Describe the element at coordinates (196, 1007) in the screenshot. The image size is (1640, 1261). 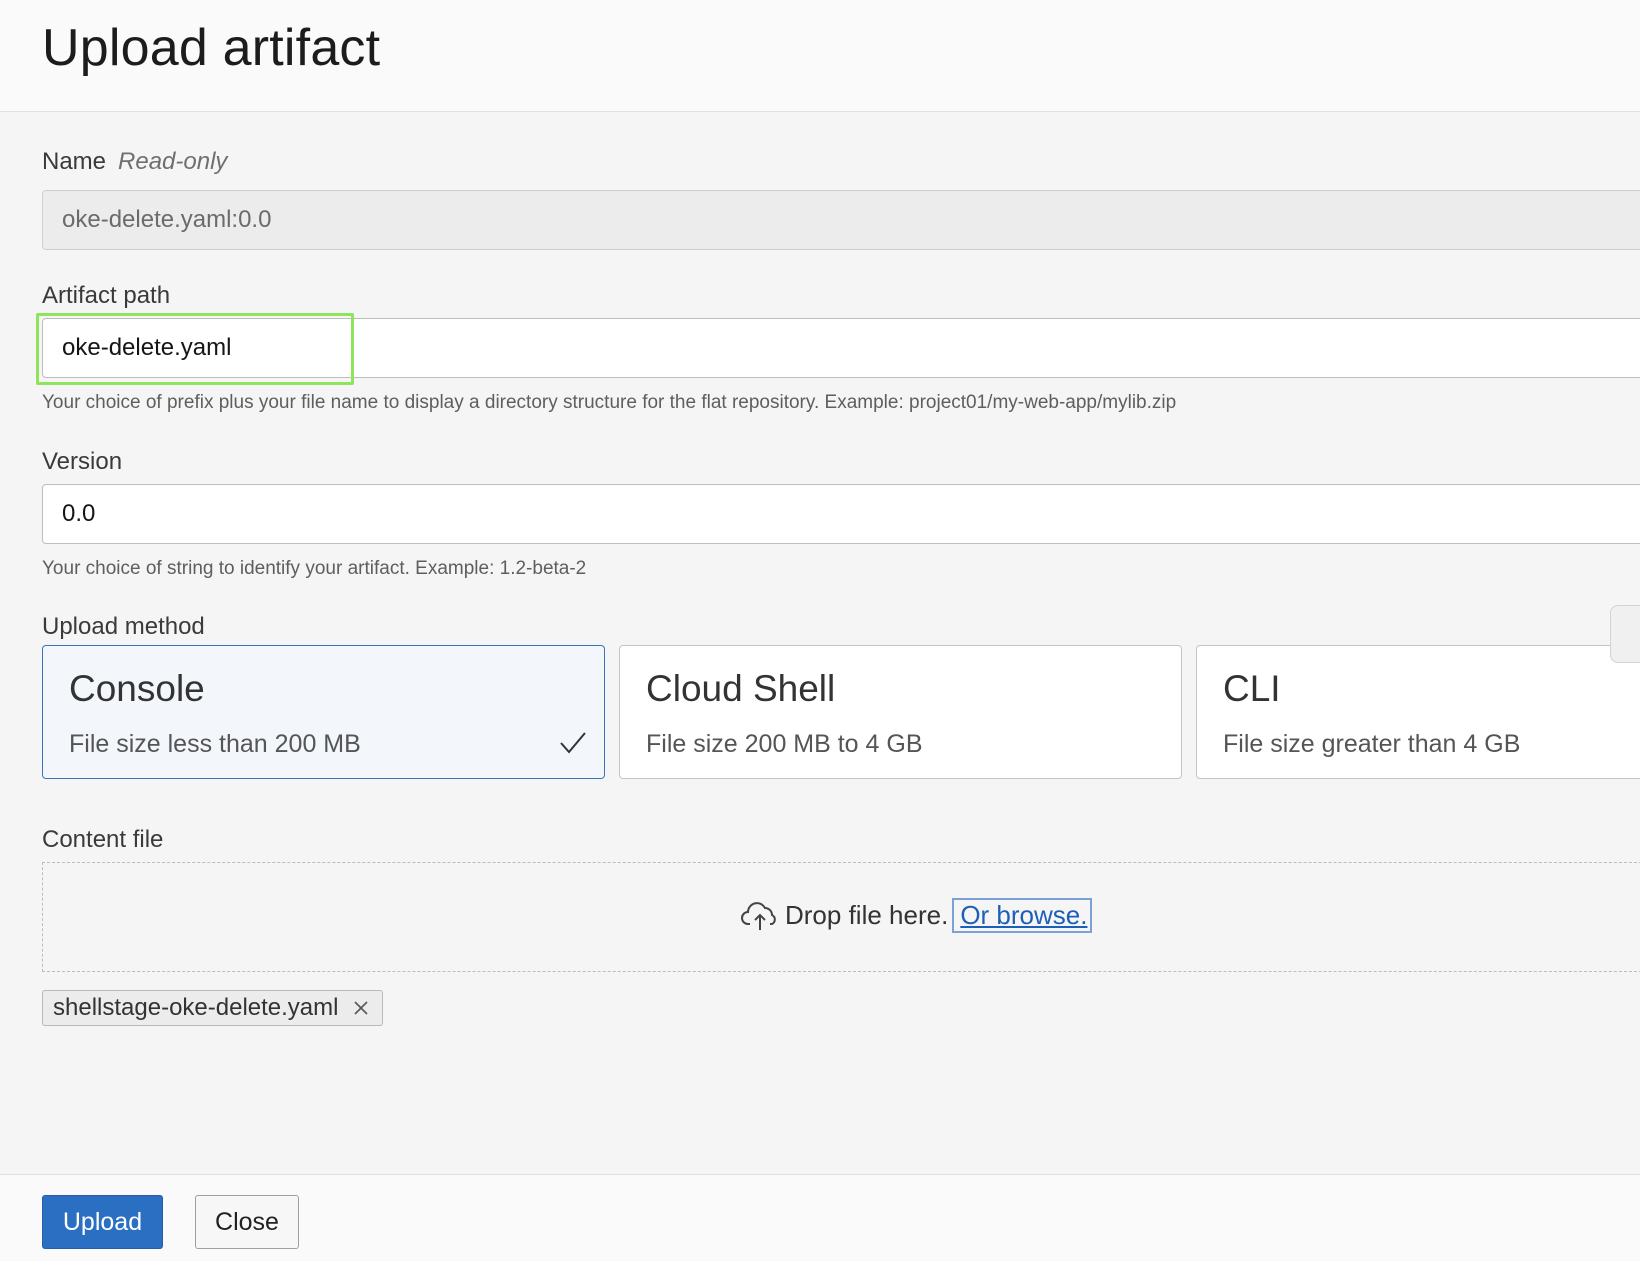
I see `selected-file-name: shellstage-oke-delete.yaml` at that location.